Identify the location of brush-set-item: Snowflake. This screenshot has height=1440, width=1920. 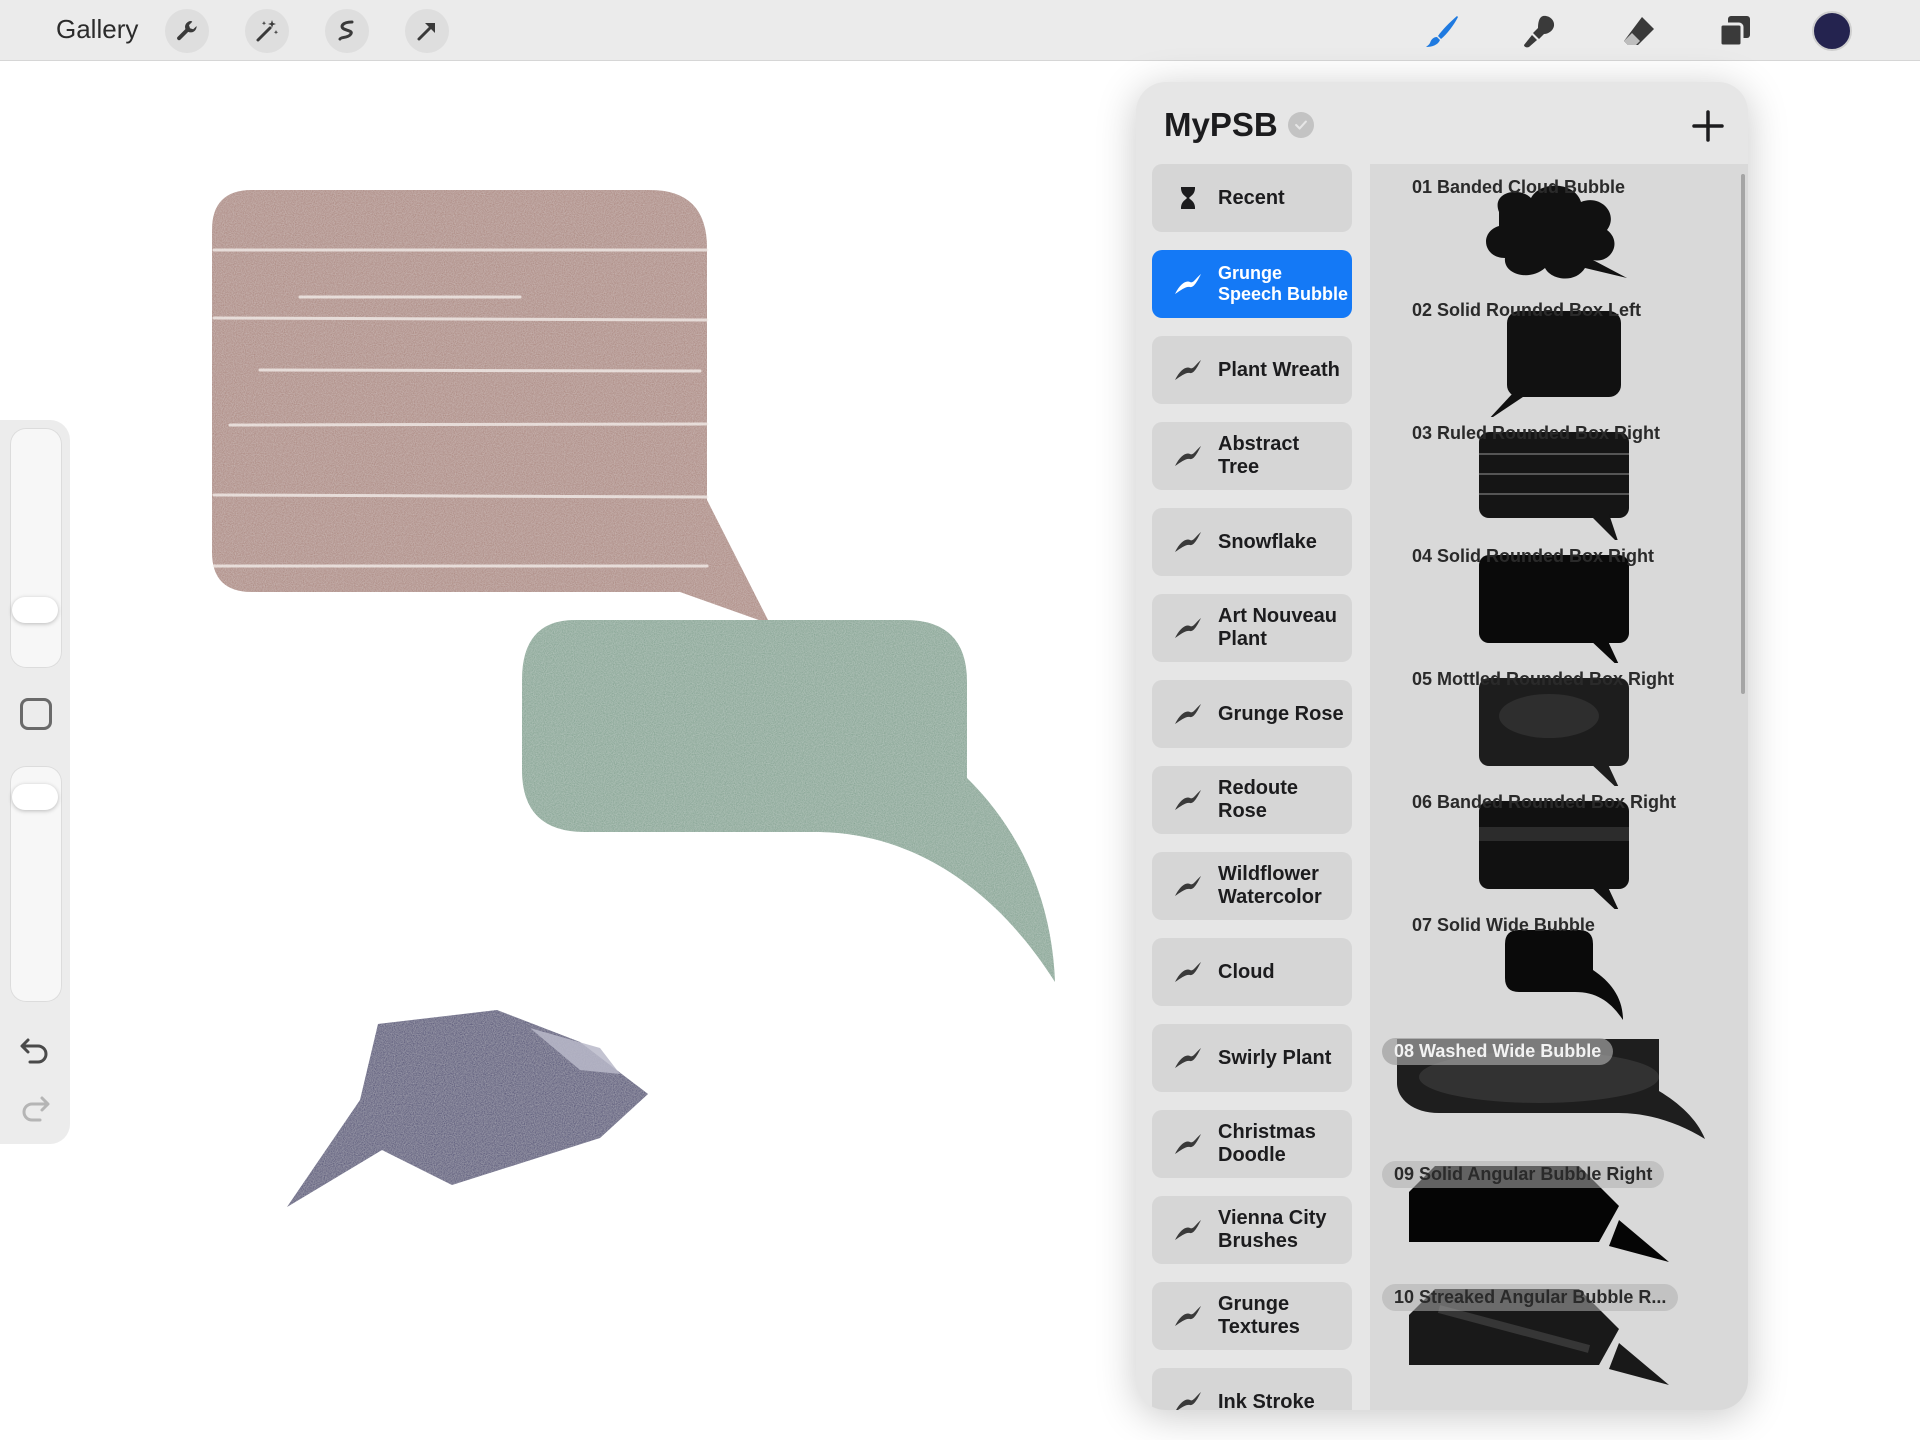
(1252, 542).